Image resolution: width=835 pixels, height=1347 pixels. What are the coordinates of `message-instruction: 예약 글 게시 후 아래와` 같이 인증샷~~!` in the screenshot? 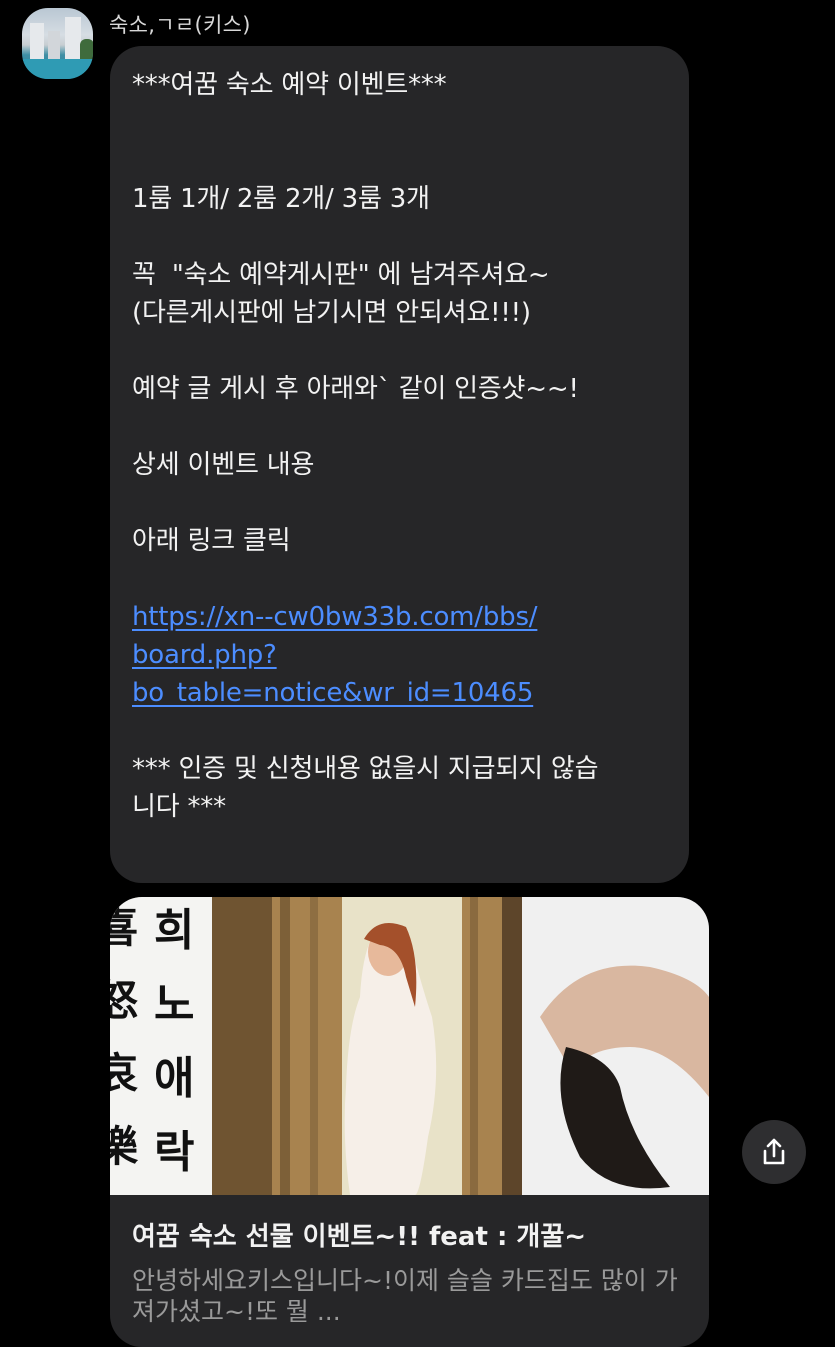 It's located at (355, 389).